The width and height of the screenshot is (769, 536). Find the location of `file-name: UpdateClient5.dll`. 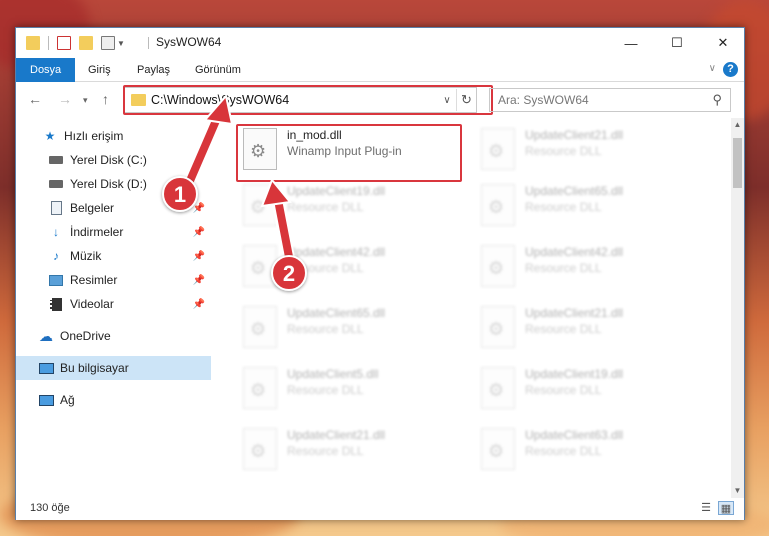

file-name: UpdateClient5.dll is located at coordinates (333, 374).